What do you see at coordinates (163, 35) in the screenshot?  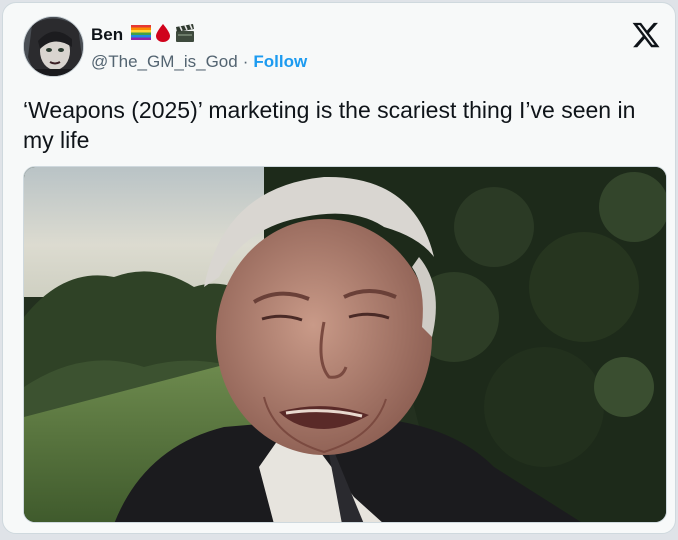 I see `blood-drop-emoji-icon` at bounding box center [163, 35].